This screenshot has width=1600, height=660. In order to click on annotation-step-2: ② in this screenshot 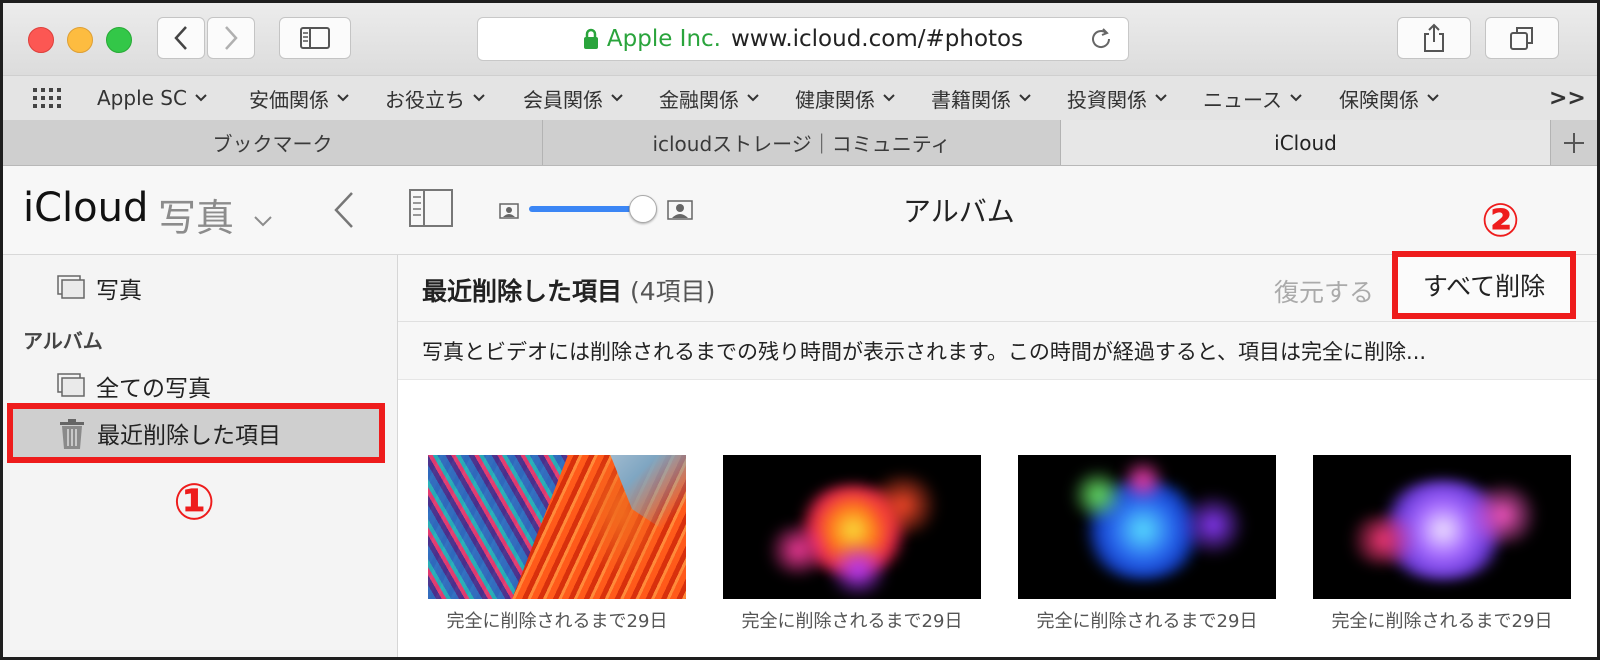, I will do `click(1500, 220)`.